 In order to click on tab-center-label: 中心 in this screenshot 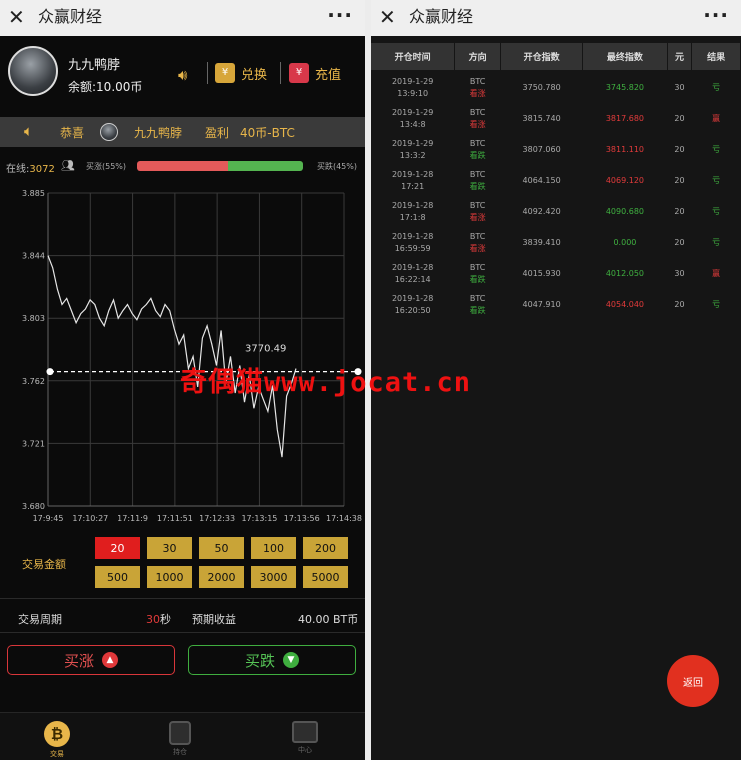, I will do `click(305, 750)`.